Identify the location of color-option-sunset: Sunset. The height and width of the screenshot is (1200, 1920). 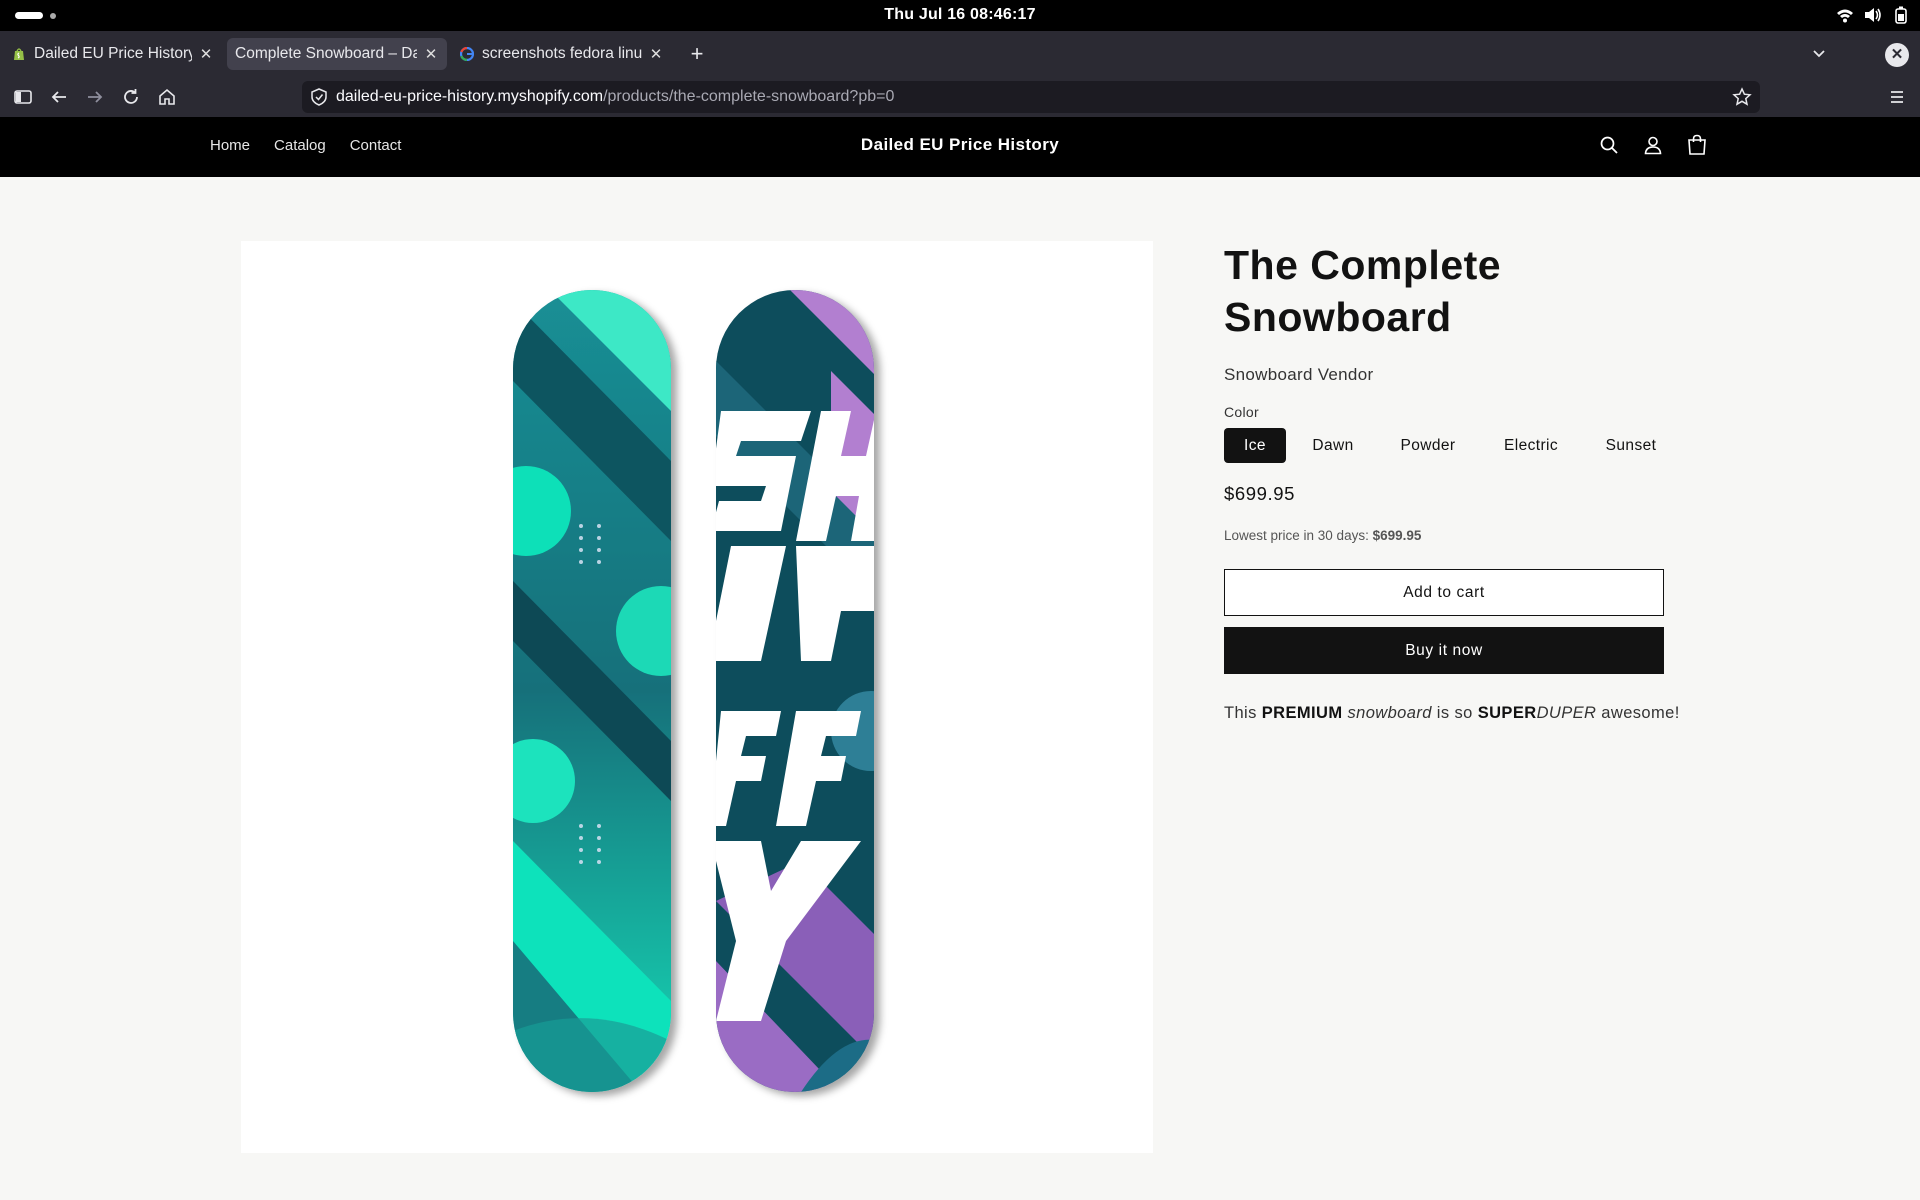
(1631, 445).